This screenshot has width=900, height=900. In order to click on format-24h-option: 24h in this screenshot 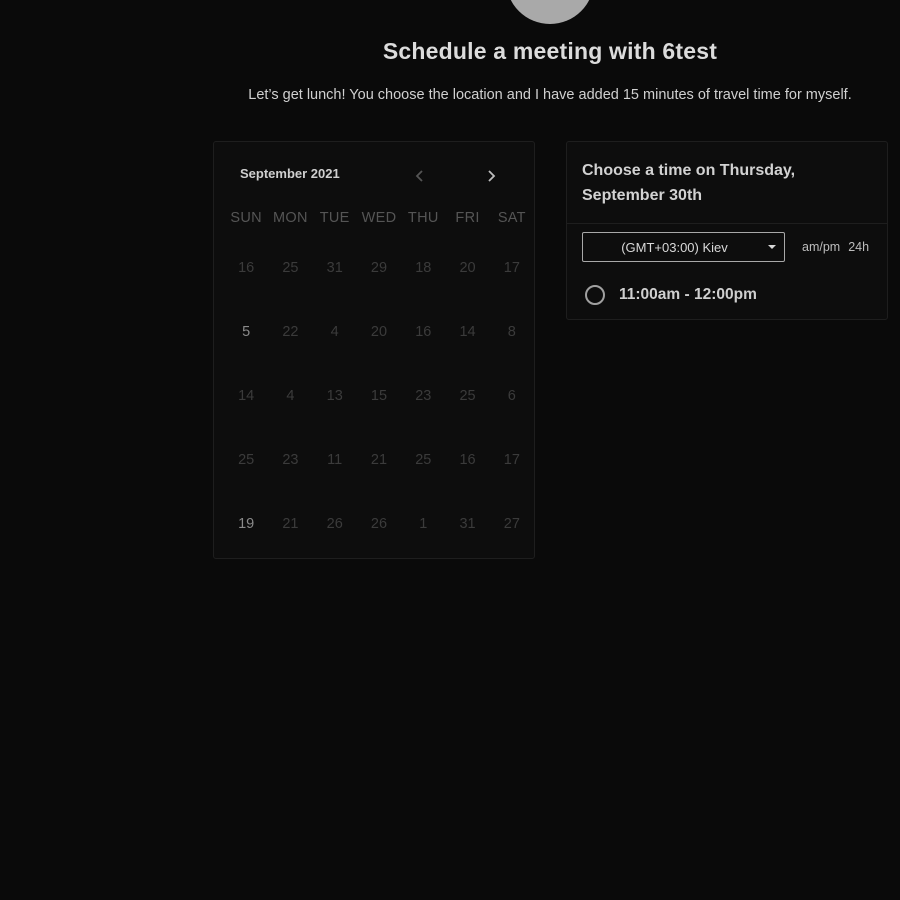, I will do `click(858, 247)`.